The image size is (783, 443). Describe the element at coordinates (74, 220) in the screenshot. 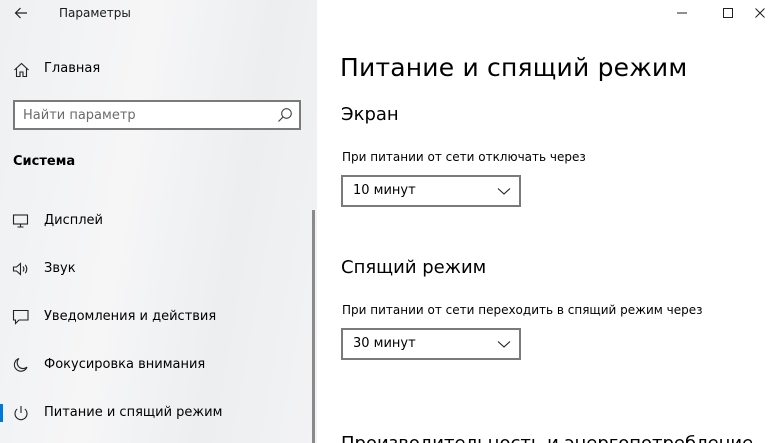

I see `sidebar-item-label: Дисплей` at that location.